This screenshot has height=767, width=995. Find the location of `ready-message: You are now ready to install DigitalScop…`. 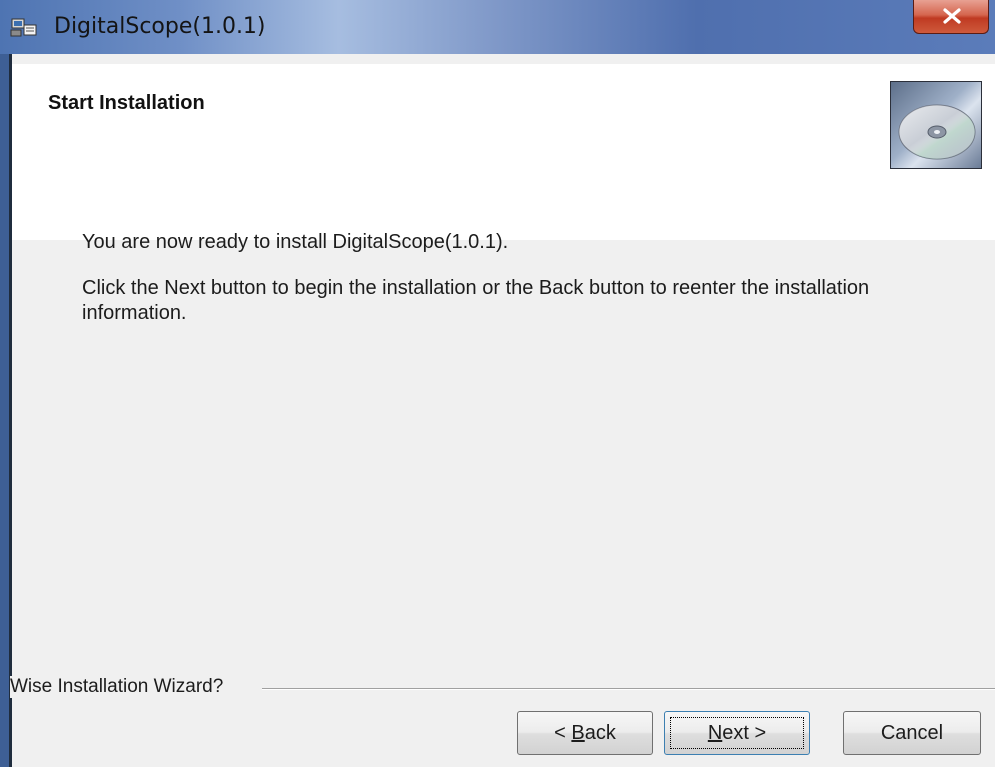

ready-message: You are now ready to install DigitalScop… is located at coordinates (295, 242).